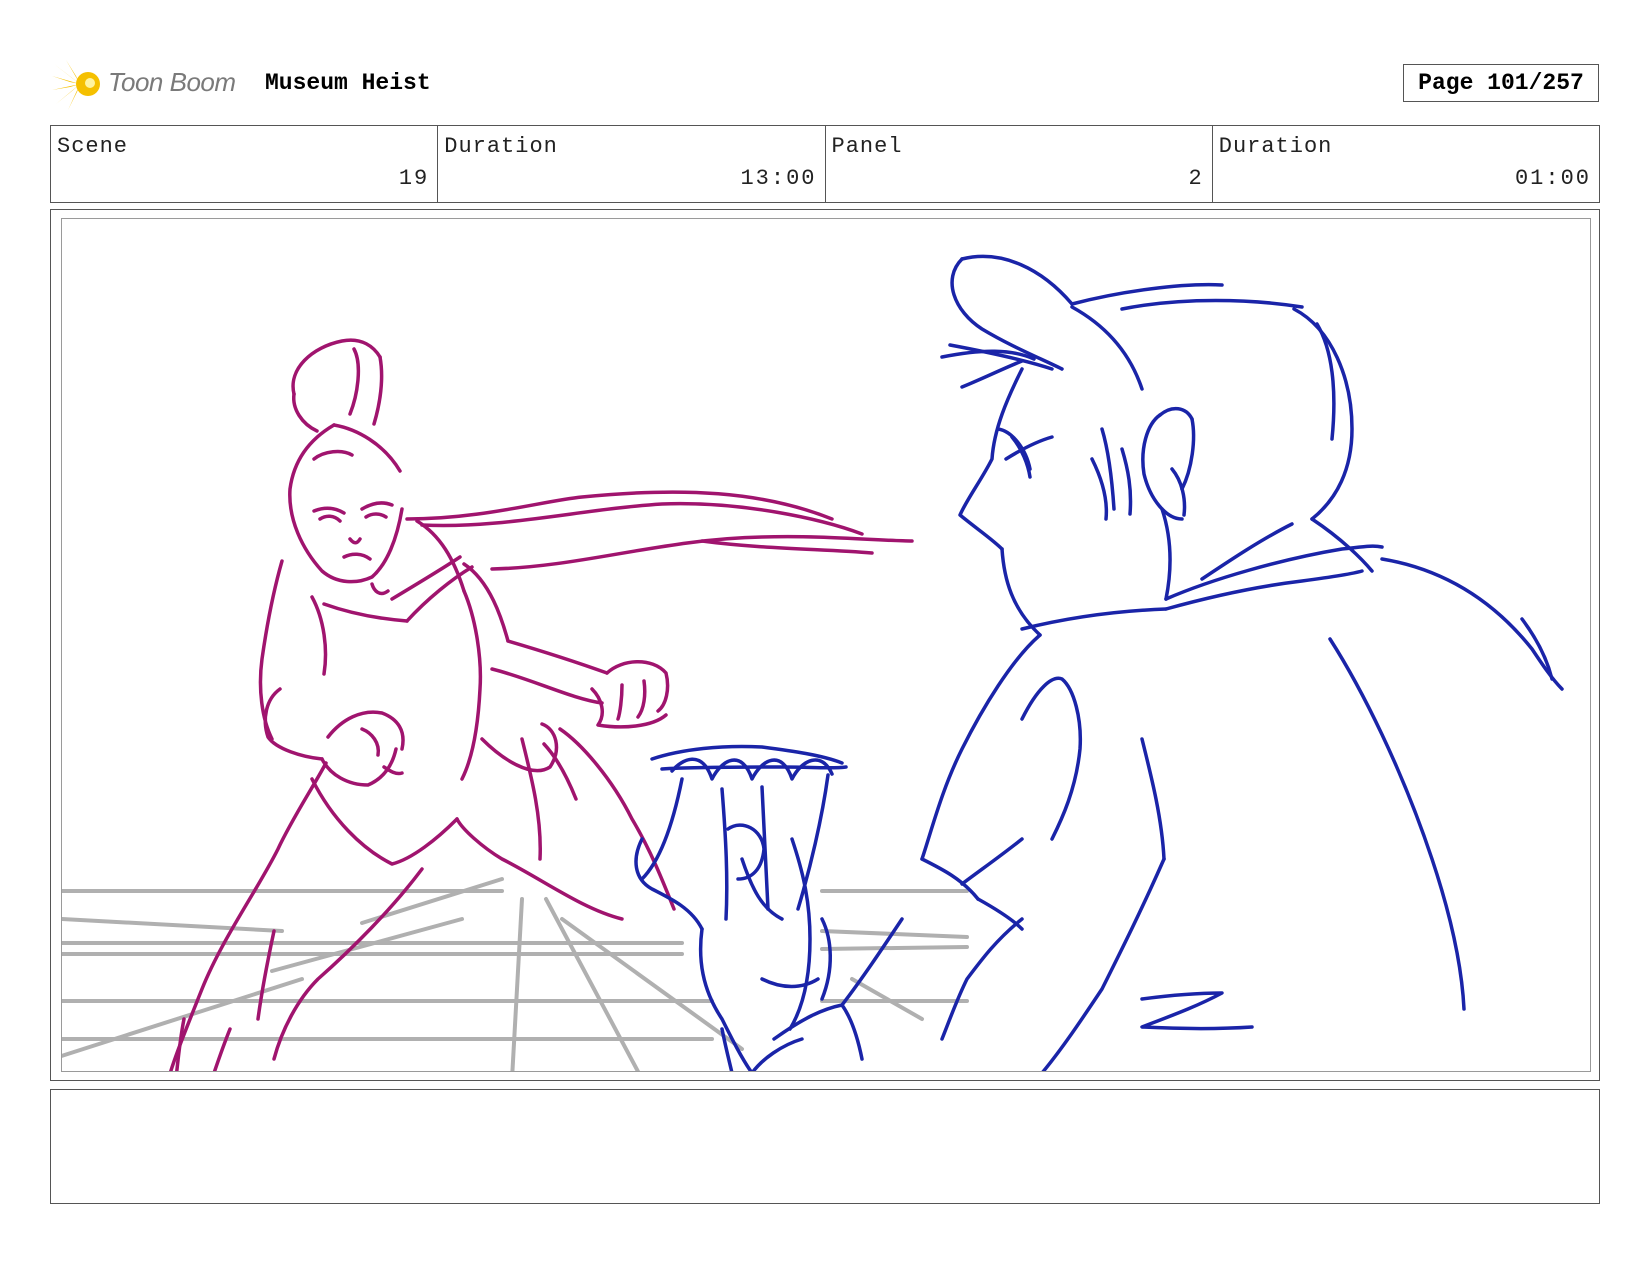 The image size is (1650, 1275). I want to click on scene-value: 19, so click(414, 178).